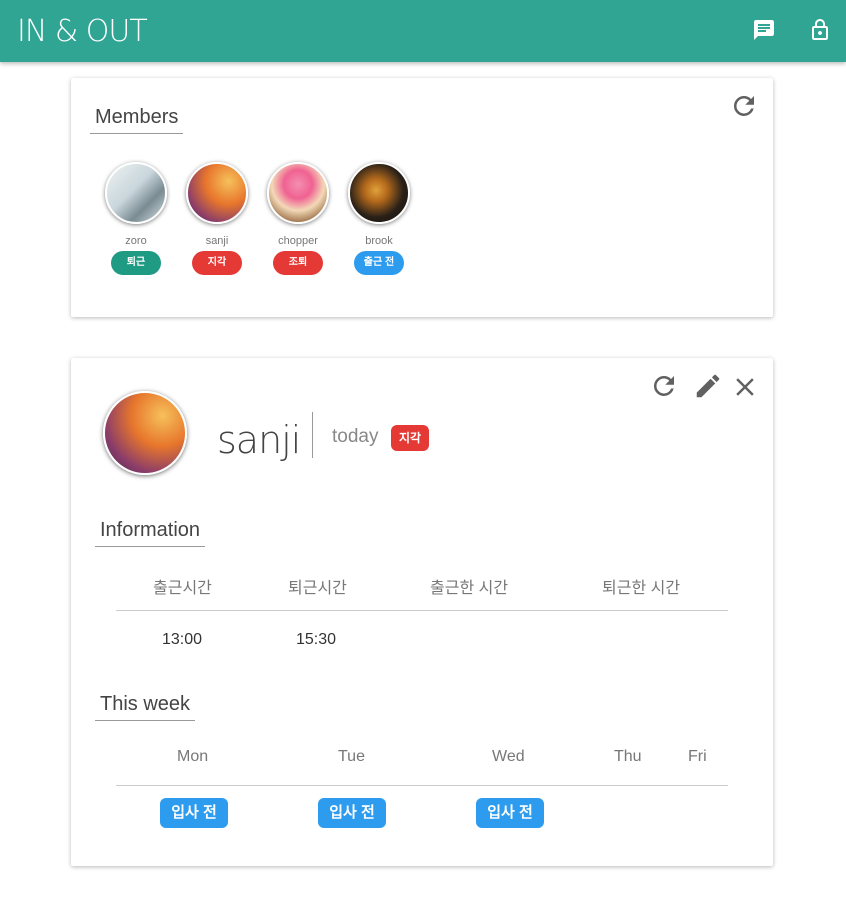  Describe the element at coordinates (628, 756) in the screenshot. I see `day-header: Thu` at that location.